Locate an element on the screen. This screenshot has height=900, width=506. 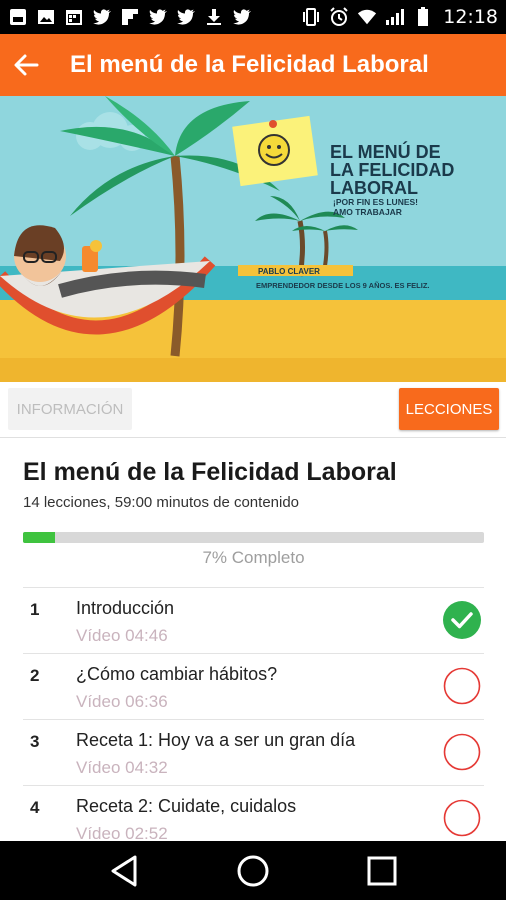
battery-icon is located at coordinates (423, 17).